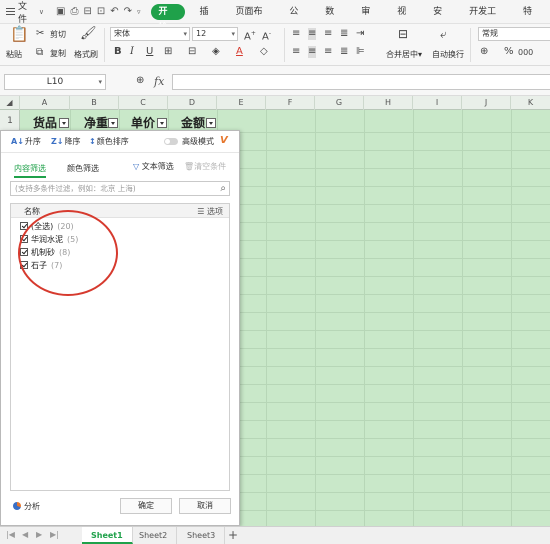 The height and width of the screenshot is (544, 550). What do you see at coordinates (101, 11) in the screenshot?
I see `print-preview-icon: ⊡` at bounding box center [101, 11].